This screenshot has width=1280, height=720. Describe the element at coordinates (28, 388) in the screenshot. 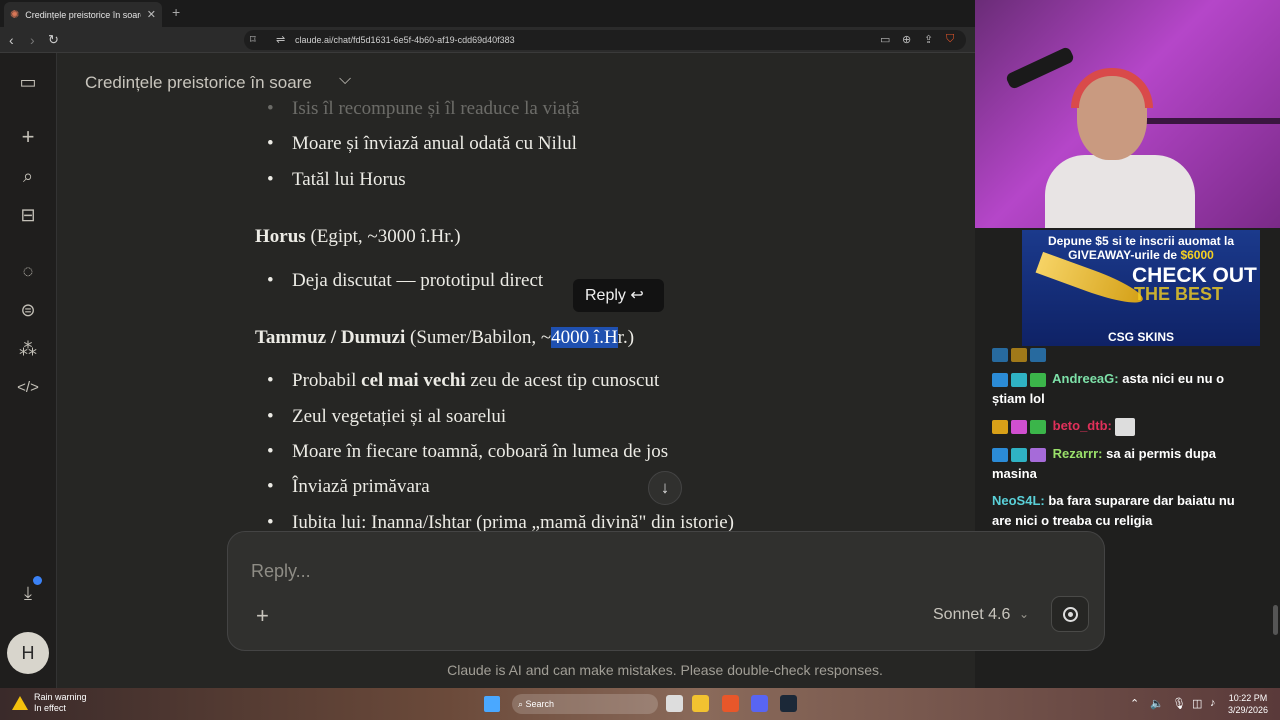

I see `code-icon: </>` at that location.